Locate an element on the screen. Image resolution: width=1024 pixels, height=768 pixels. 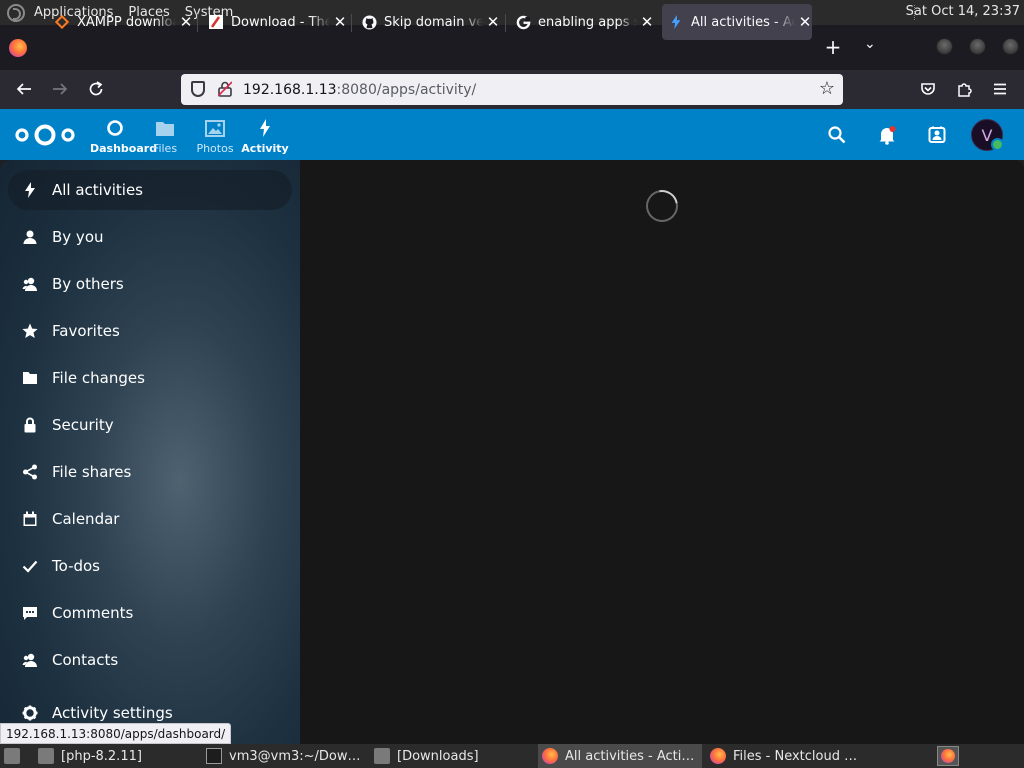
os-clock: Sat Oct 14, 23:37 is located at coordinates (963, 11).